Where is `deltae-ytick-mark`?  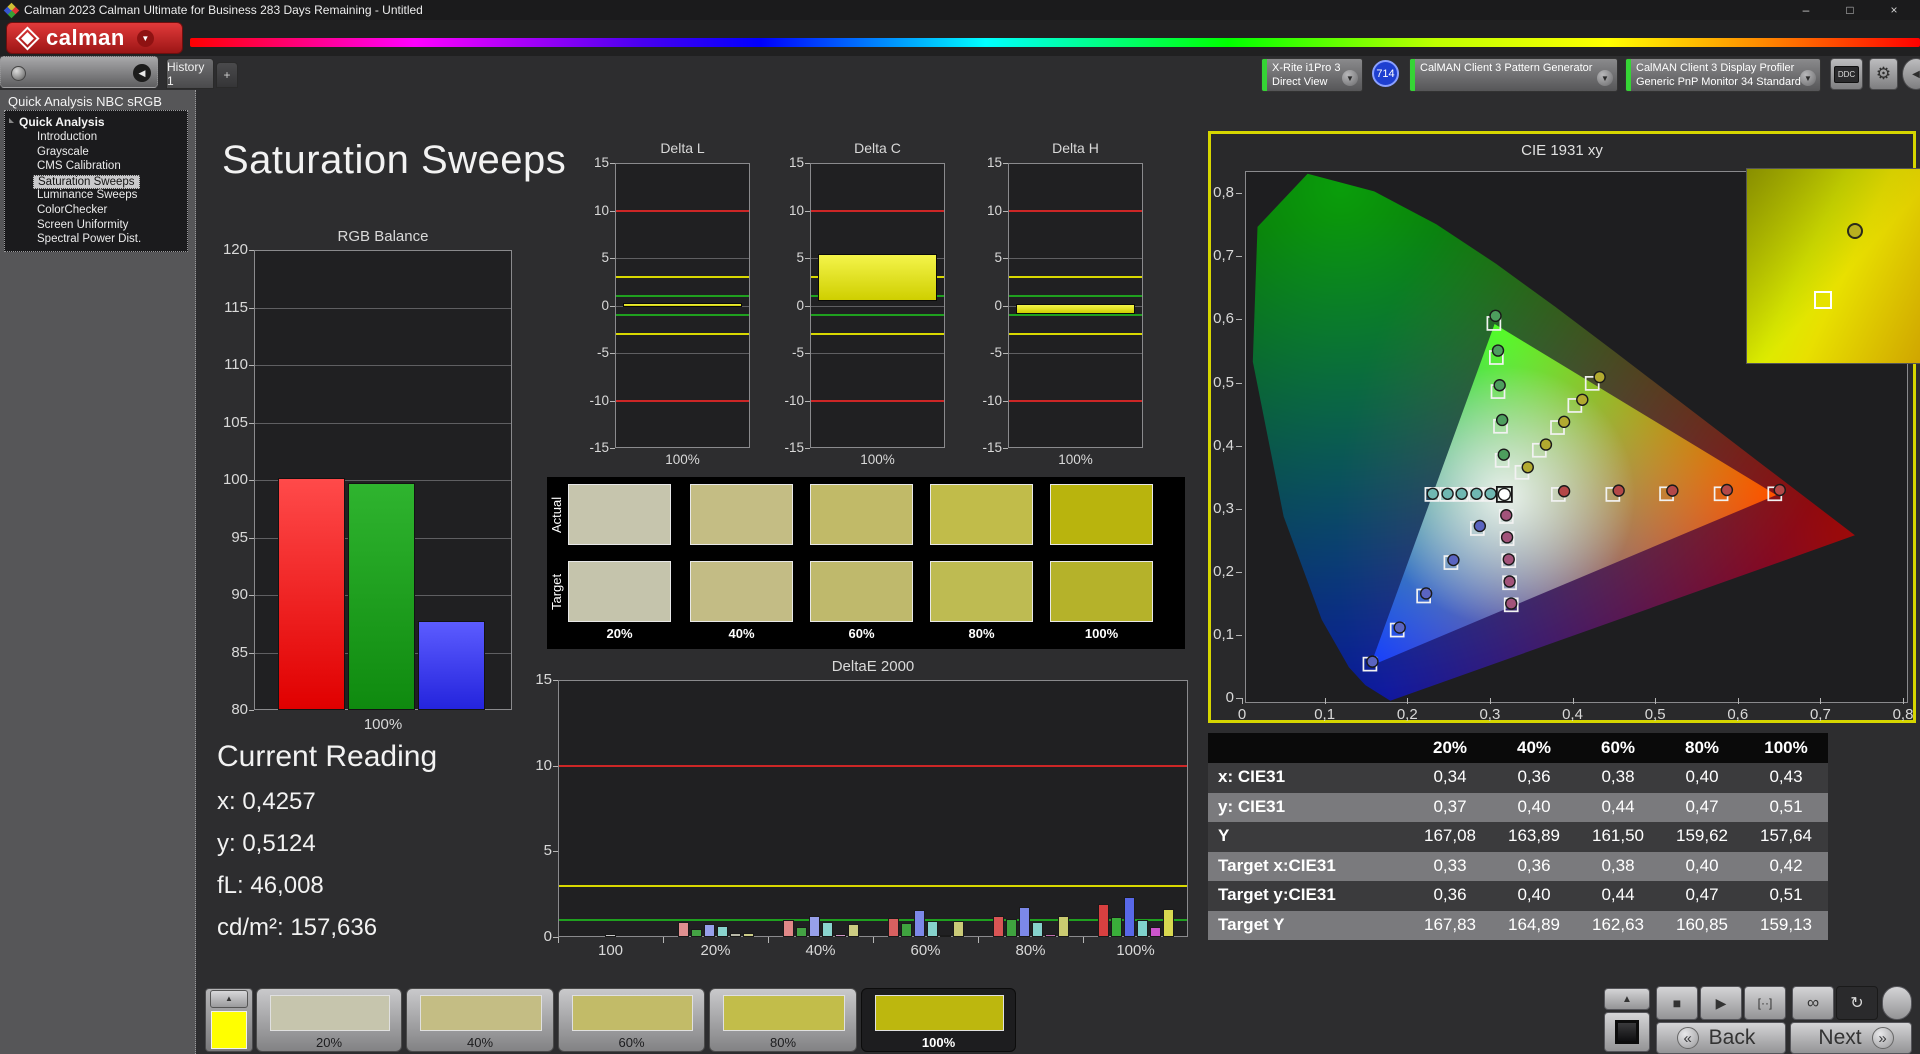 deltae-ytick-mark is located at coordinates (555, 766).